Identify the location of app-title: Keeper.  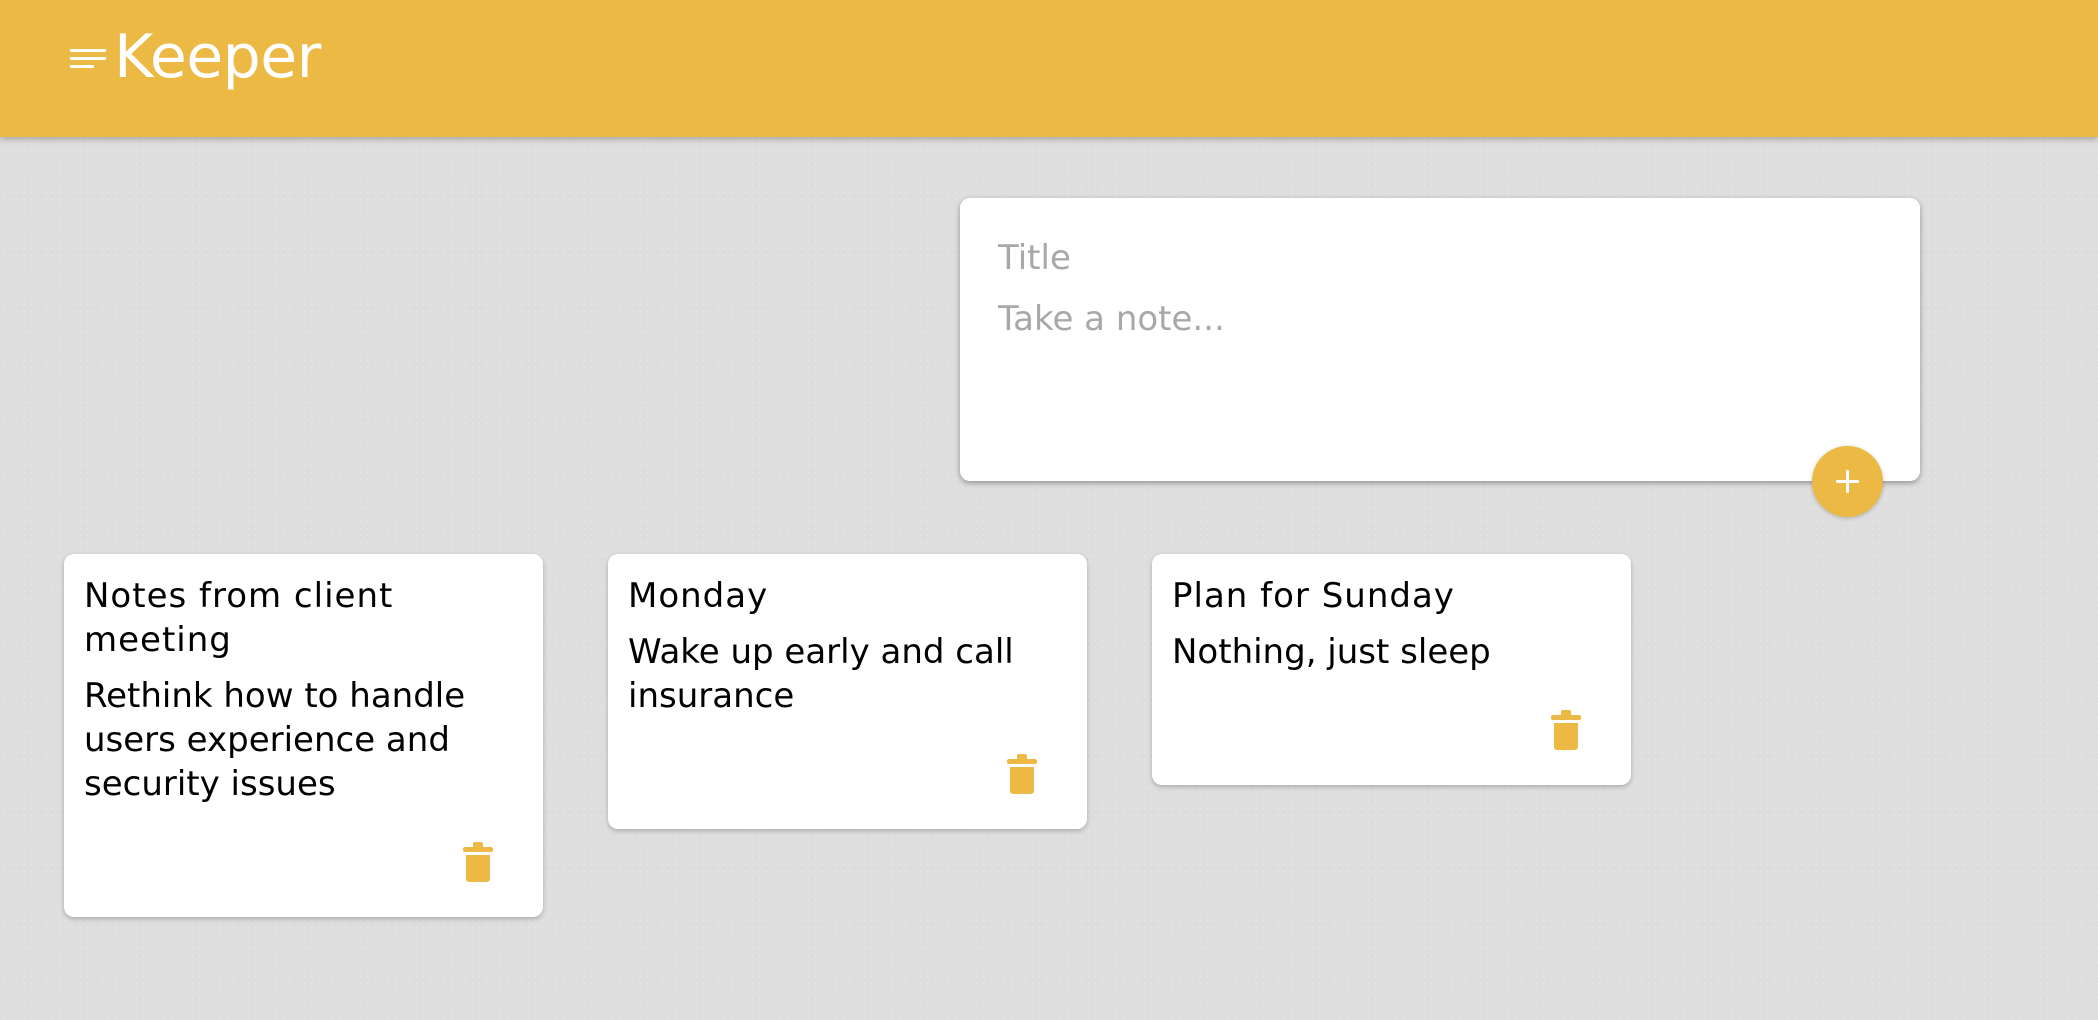
(217, 57).